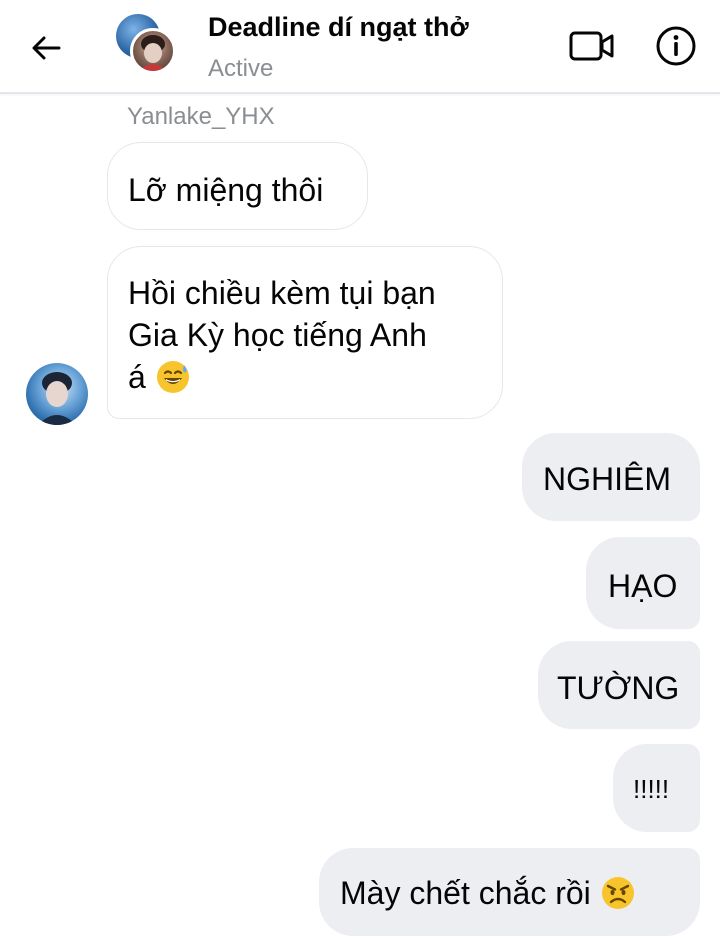  I want to click on message-text: Mày chết chắc rồi, so click(465, 893).